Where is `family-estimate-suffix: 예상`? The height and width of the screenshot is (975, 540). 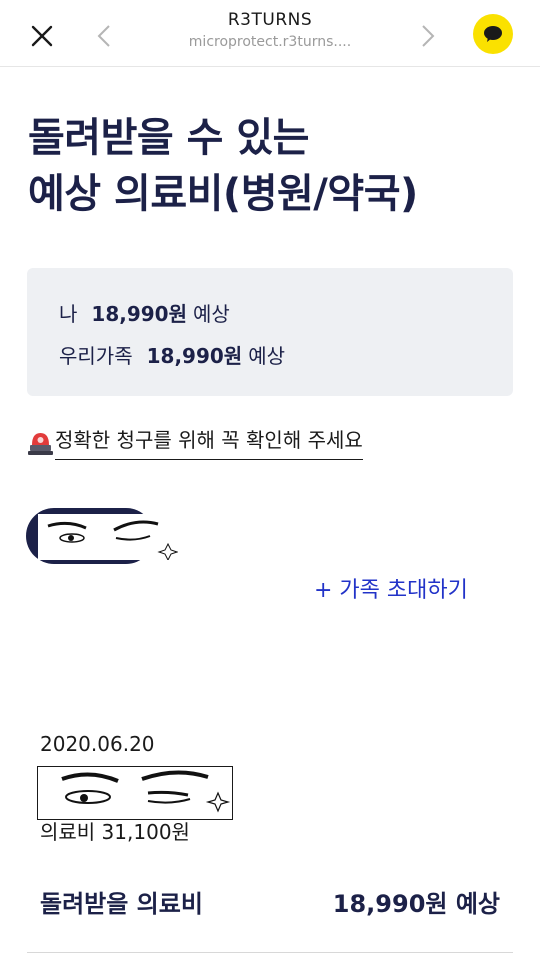 family-estimate-suffix: 예상 is located at coordinates (266, 356).